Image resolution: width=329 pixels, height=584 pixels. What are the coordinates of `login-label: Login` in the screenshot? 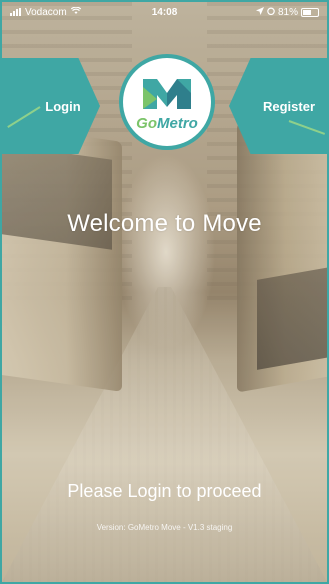 It's located at (63, 106).